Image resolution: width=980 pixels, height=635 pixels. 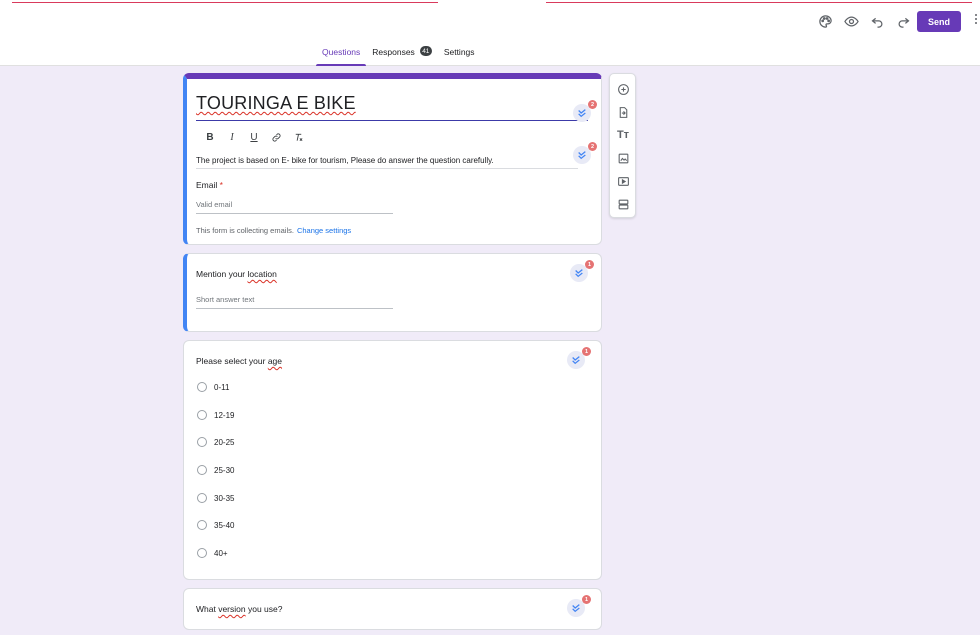 I want to click on spellcheck-word: location, so click(x=262, y=274).